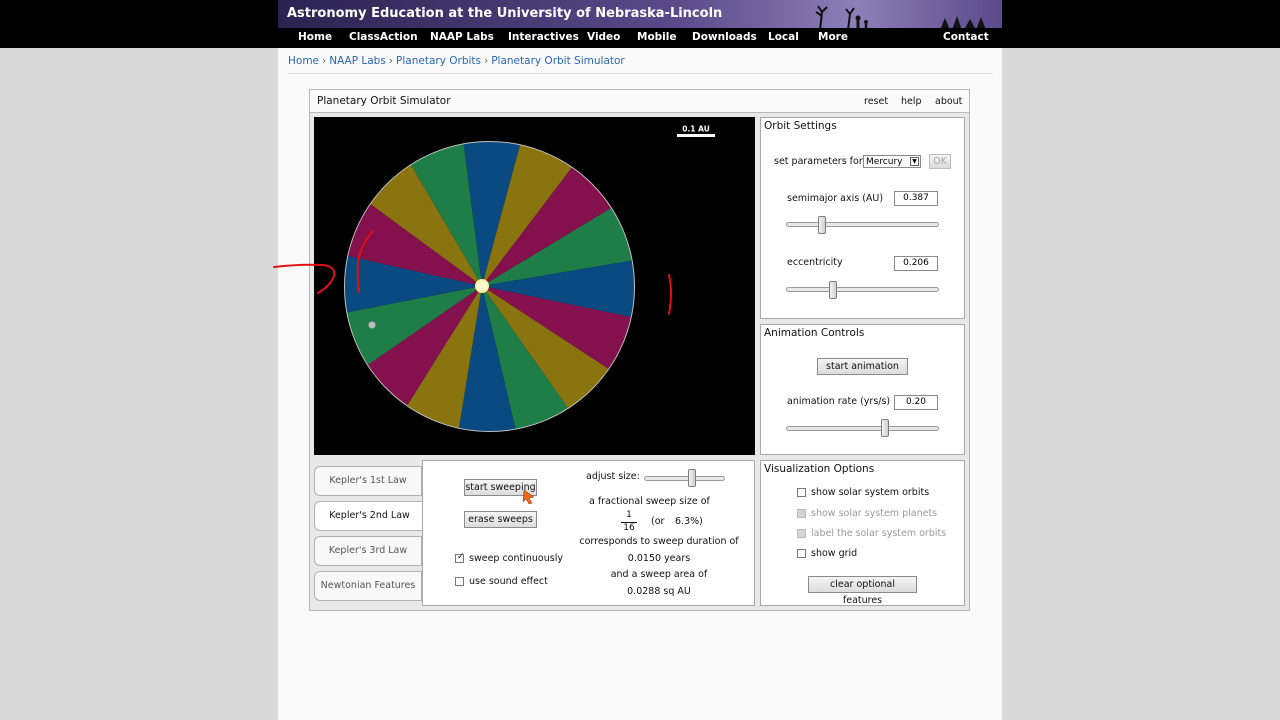  I want to click on animation-controls-title: Animation Controls, so click(814, 333).